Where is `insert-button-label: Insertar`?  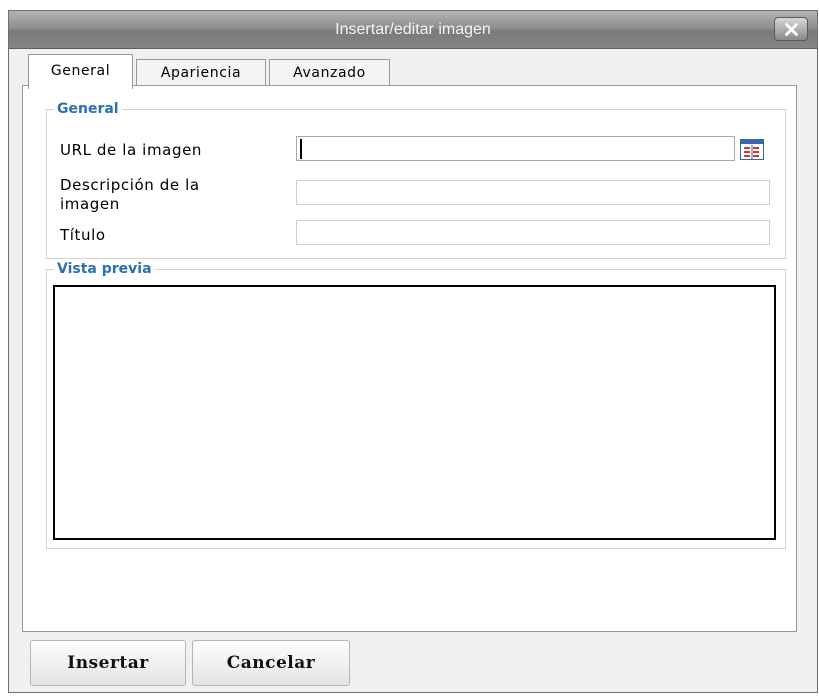
insert-button-label: Insertar is located at coordinates (108, 663).